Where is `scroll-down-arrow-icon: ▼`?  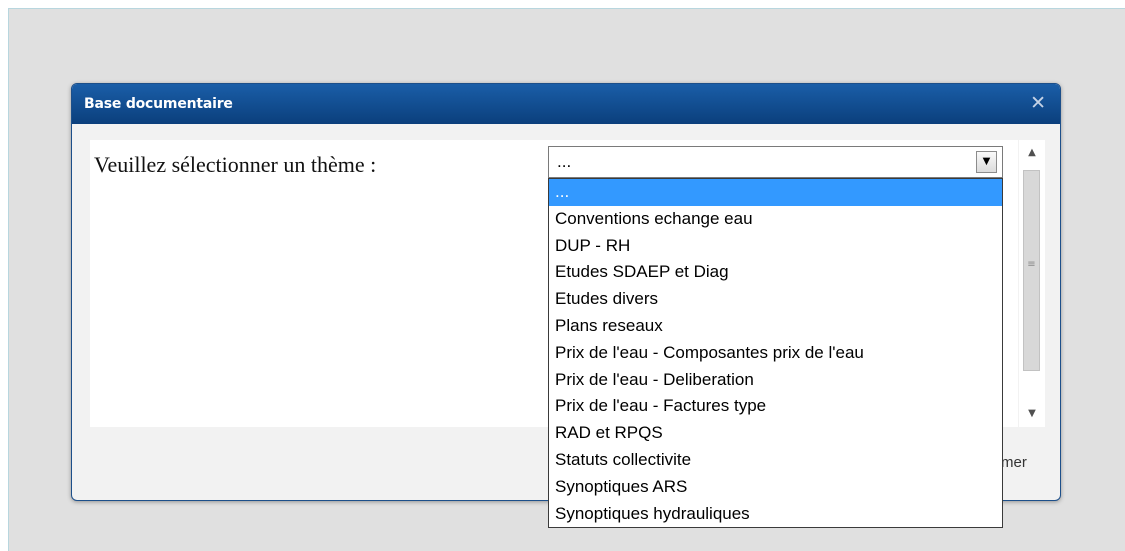
scroll-down-arrow-icon: ▼ is located at coordinates (1032, 414).